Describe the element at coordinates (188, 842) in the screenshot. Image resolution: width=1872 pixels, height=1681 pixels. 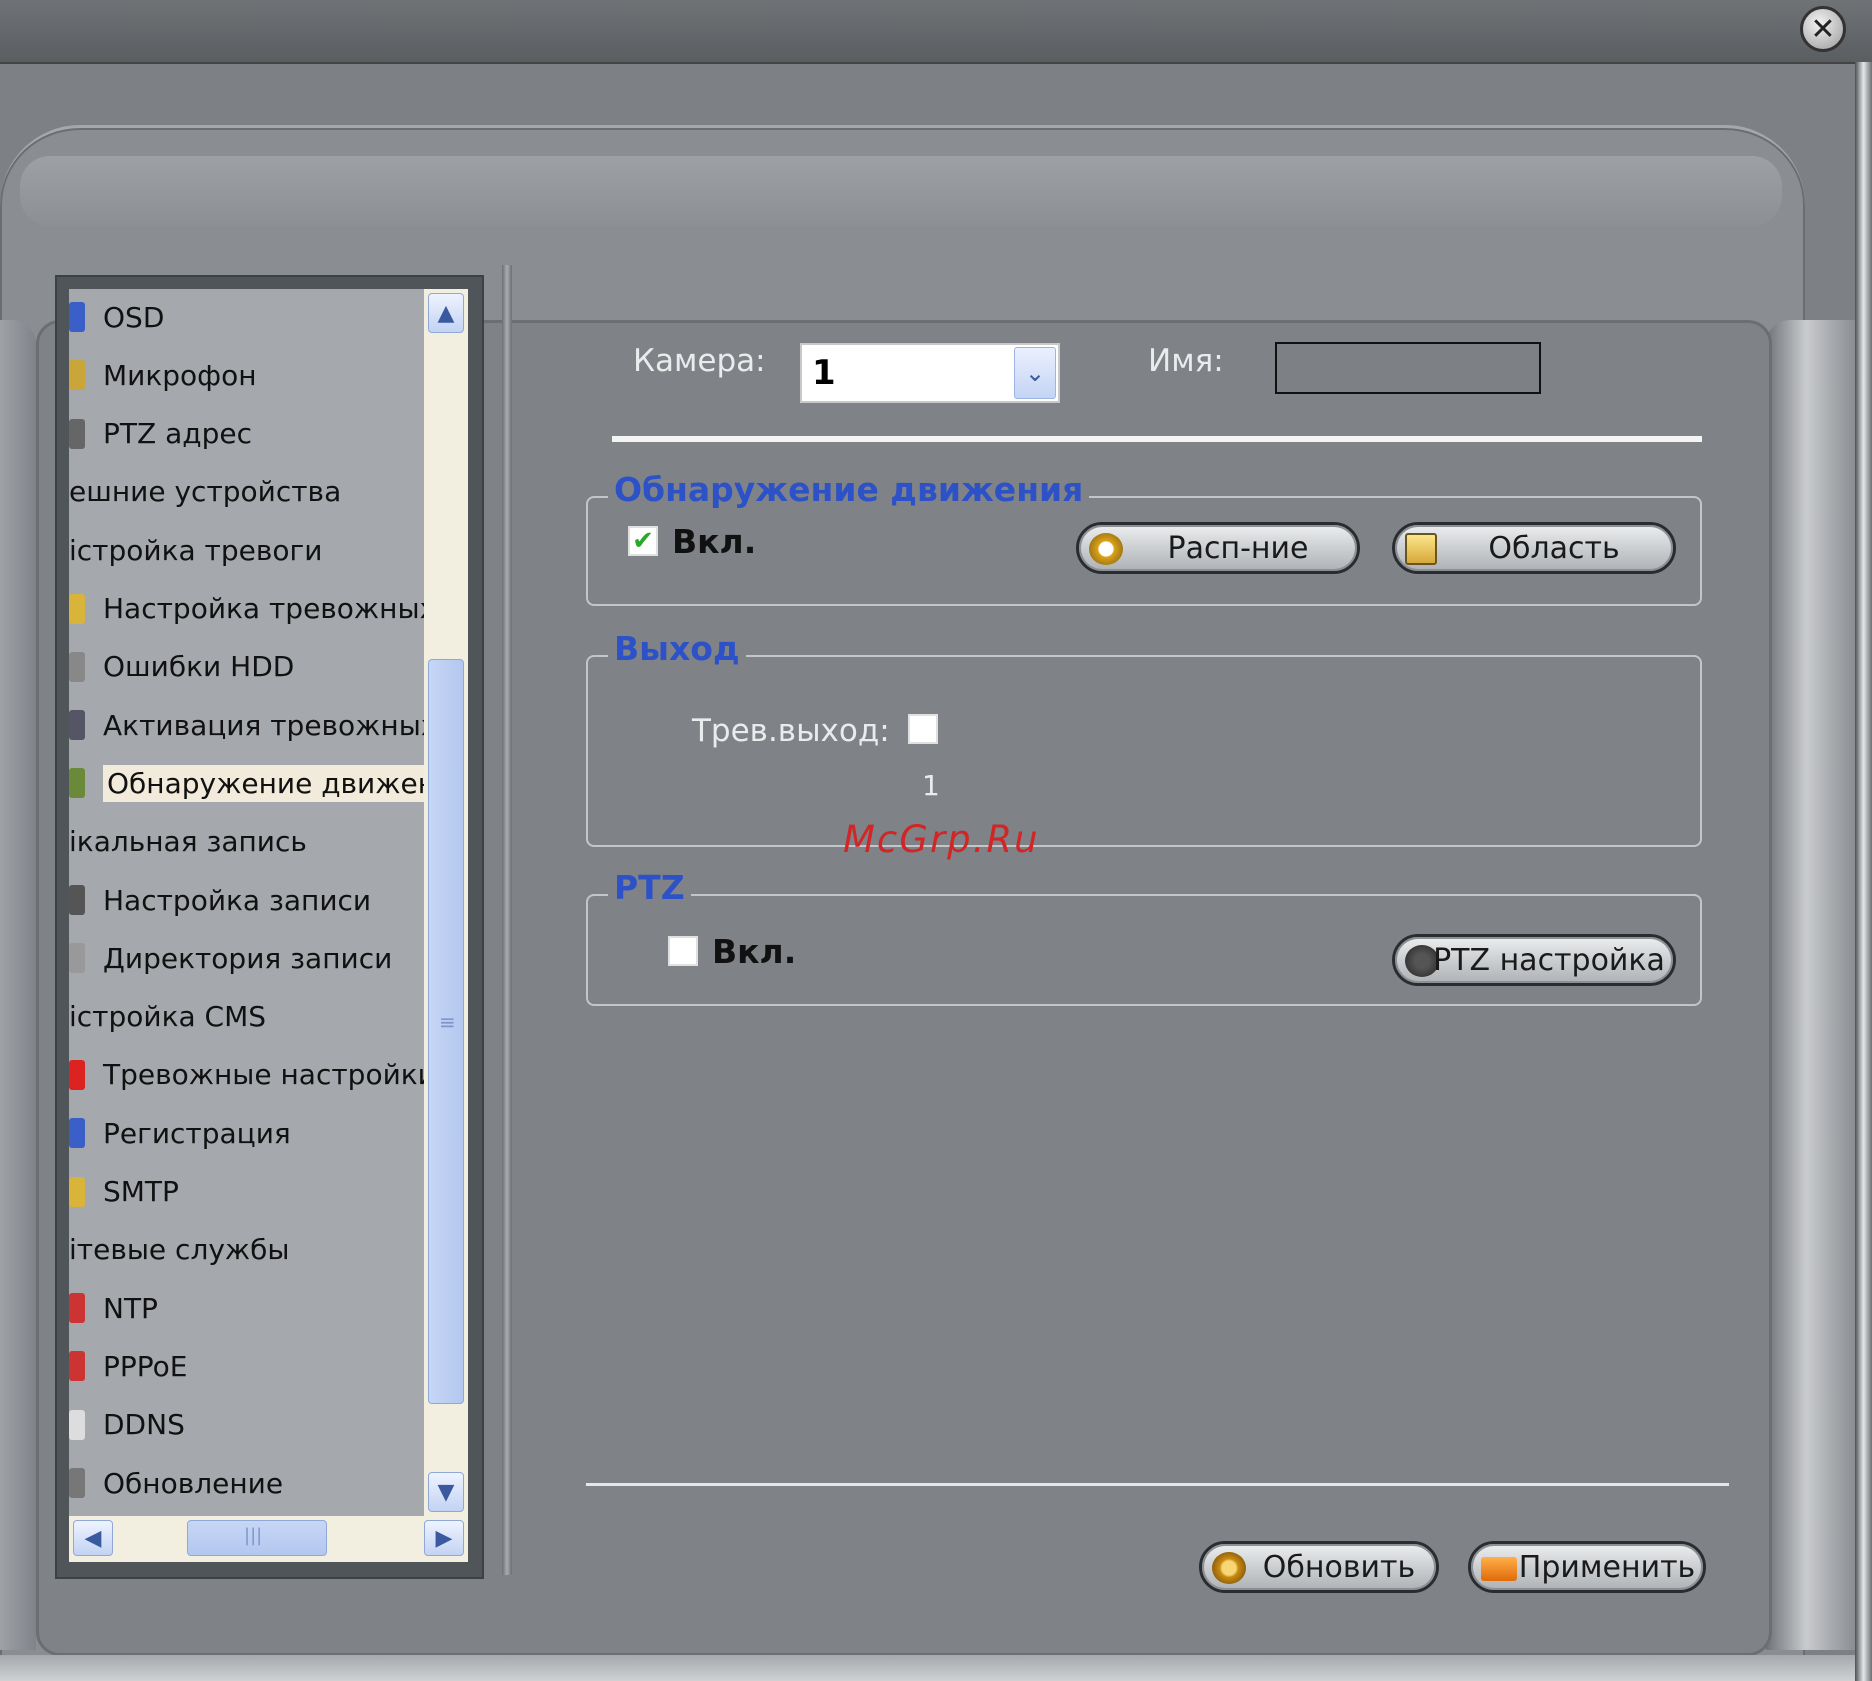
I see `tree-item-label: ікальная запись` at that location.